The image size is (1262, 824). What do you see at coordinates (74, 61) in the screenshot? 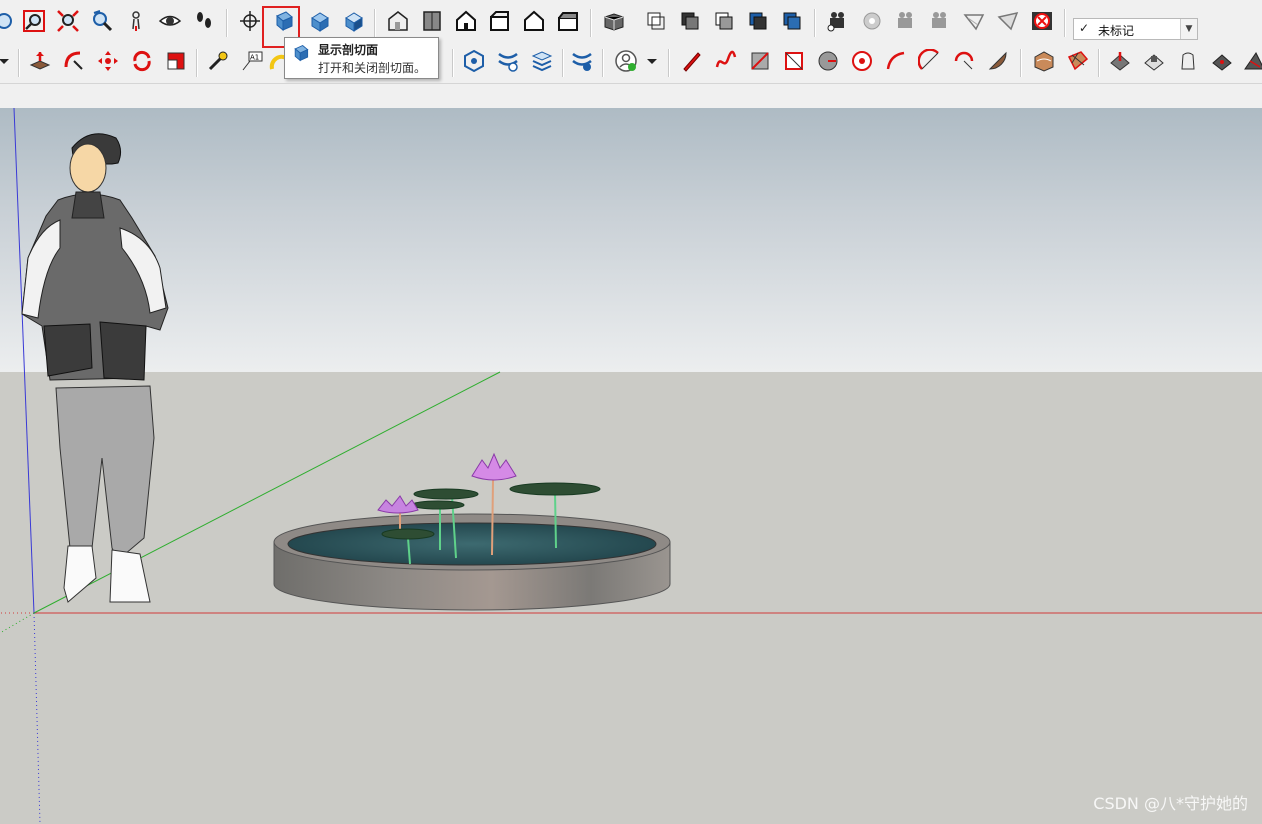
I see `follow-me-icon` at bounding box center [74, 61].